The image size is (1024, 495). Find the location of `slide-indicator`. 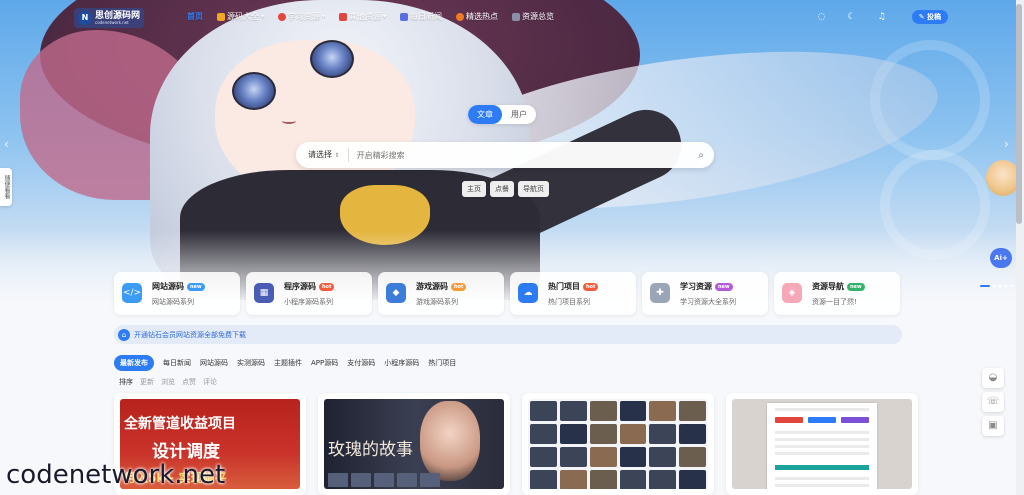

slide-indicator is located at coordinates (997, 286).